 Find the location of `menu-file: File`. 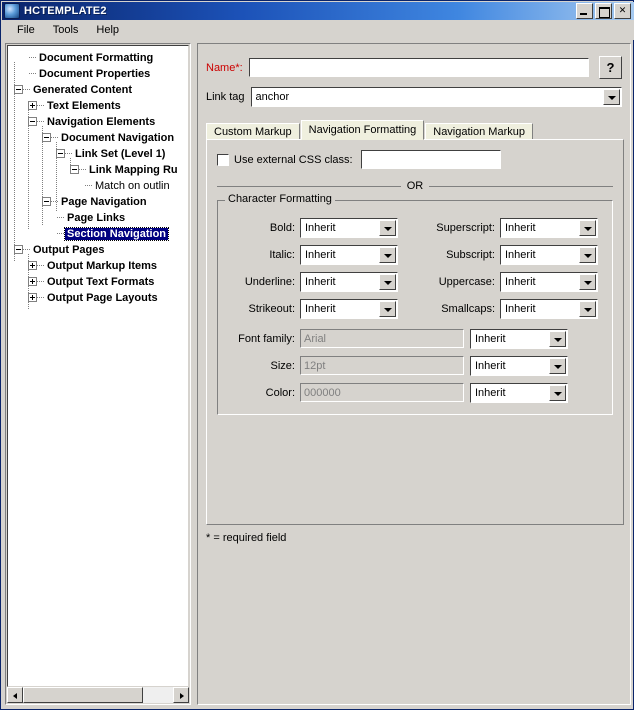

menu-file: File is located at coordinates (26, 30).